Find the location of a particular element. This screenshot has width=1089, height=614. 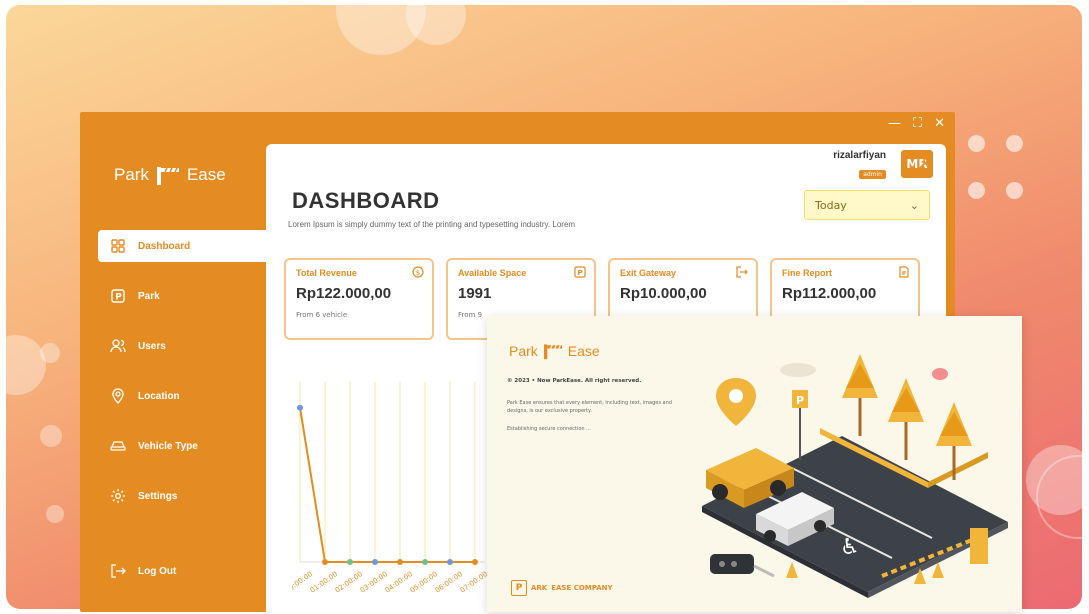

card-value: 1991 is located at coordinates (475, 293).